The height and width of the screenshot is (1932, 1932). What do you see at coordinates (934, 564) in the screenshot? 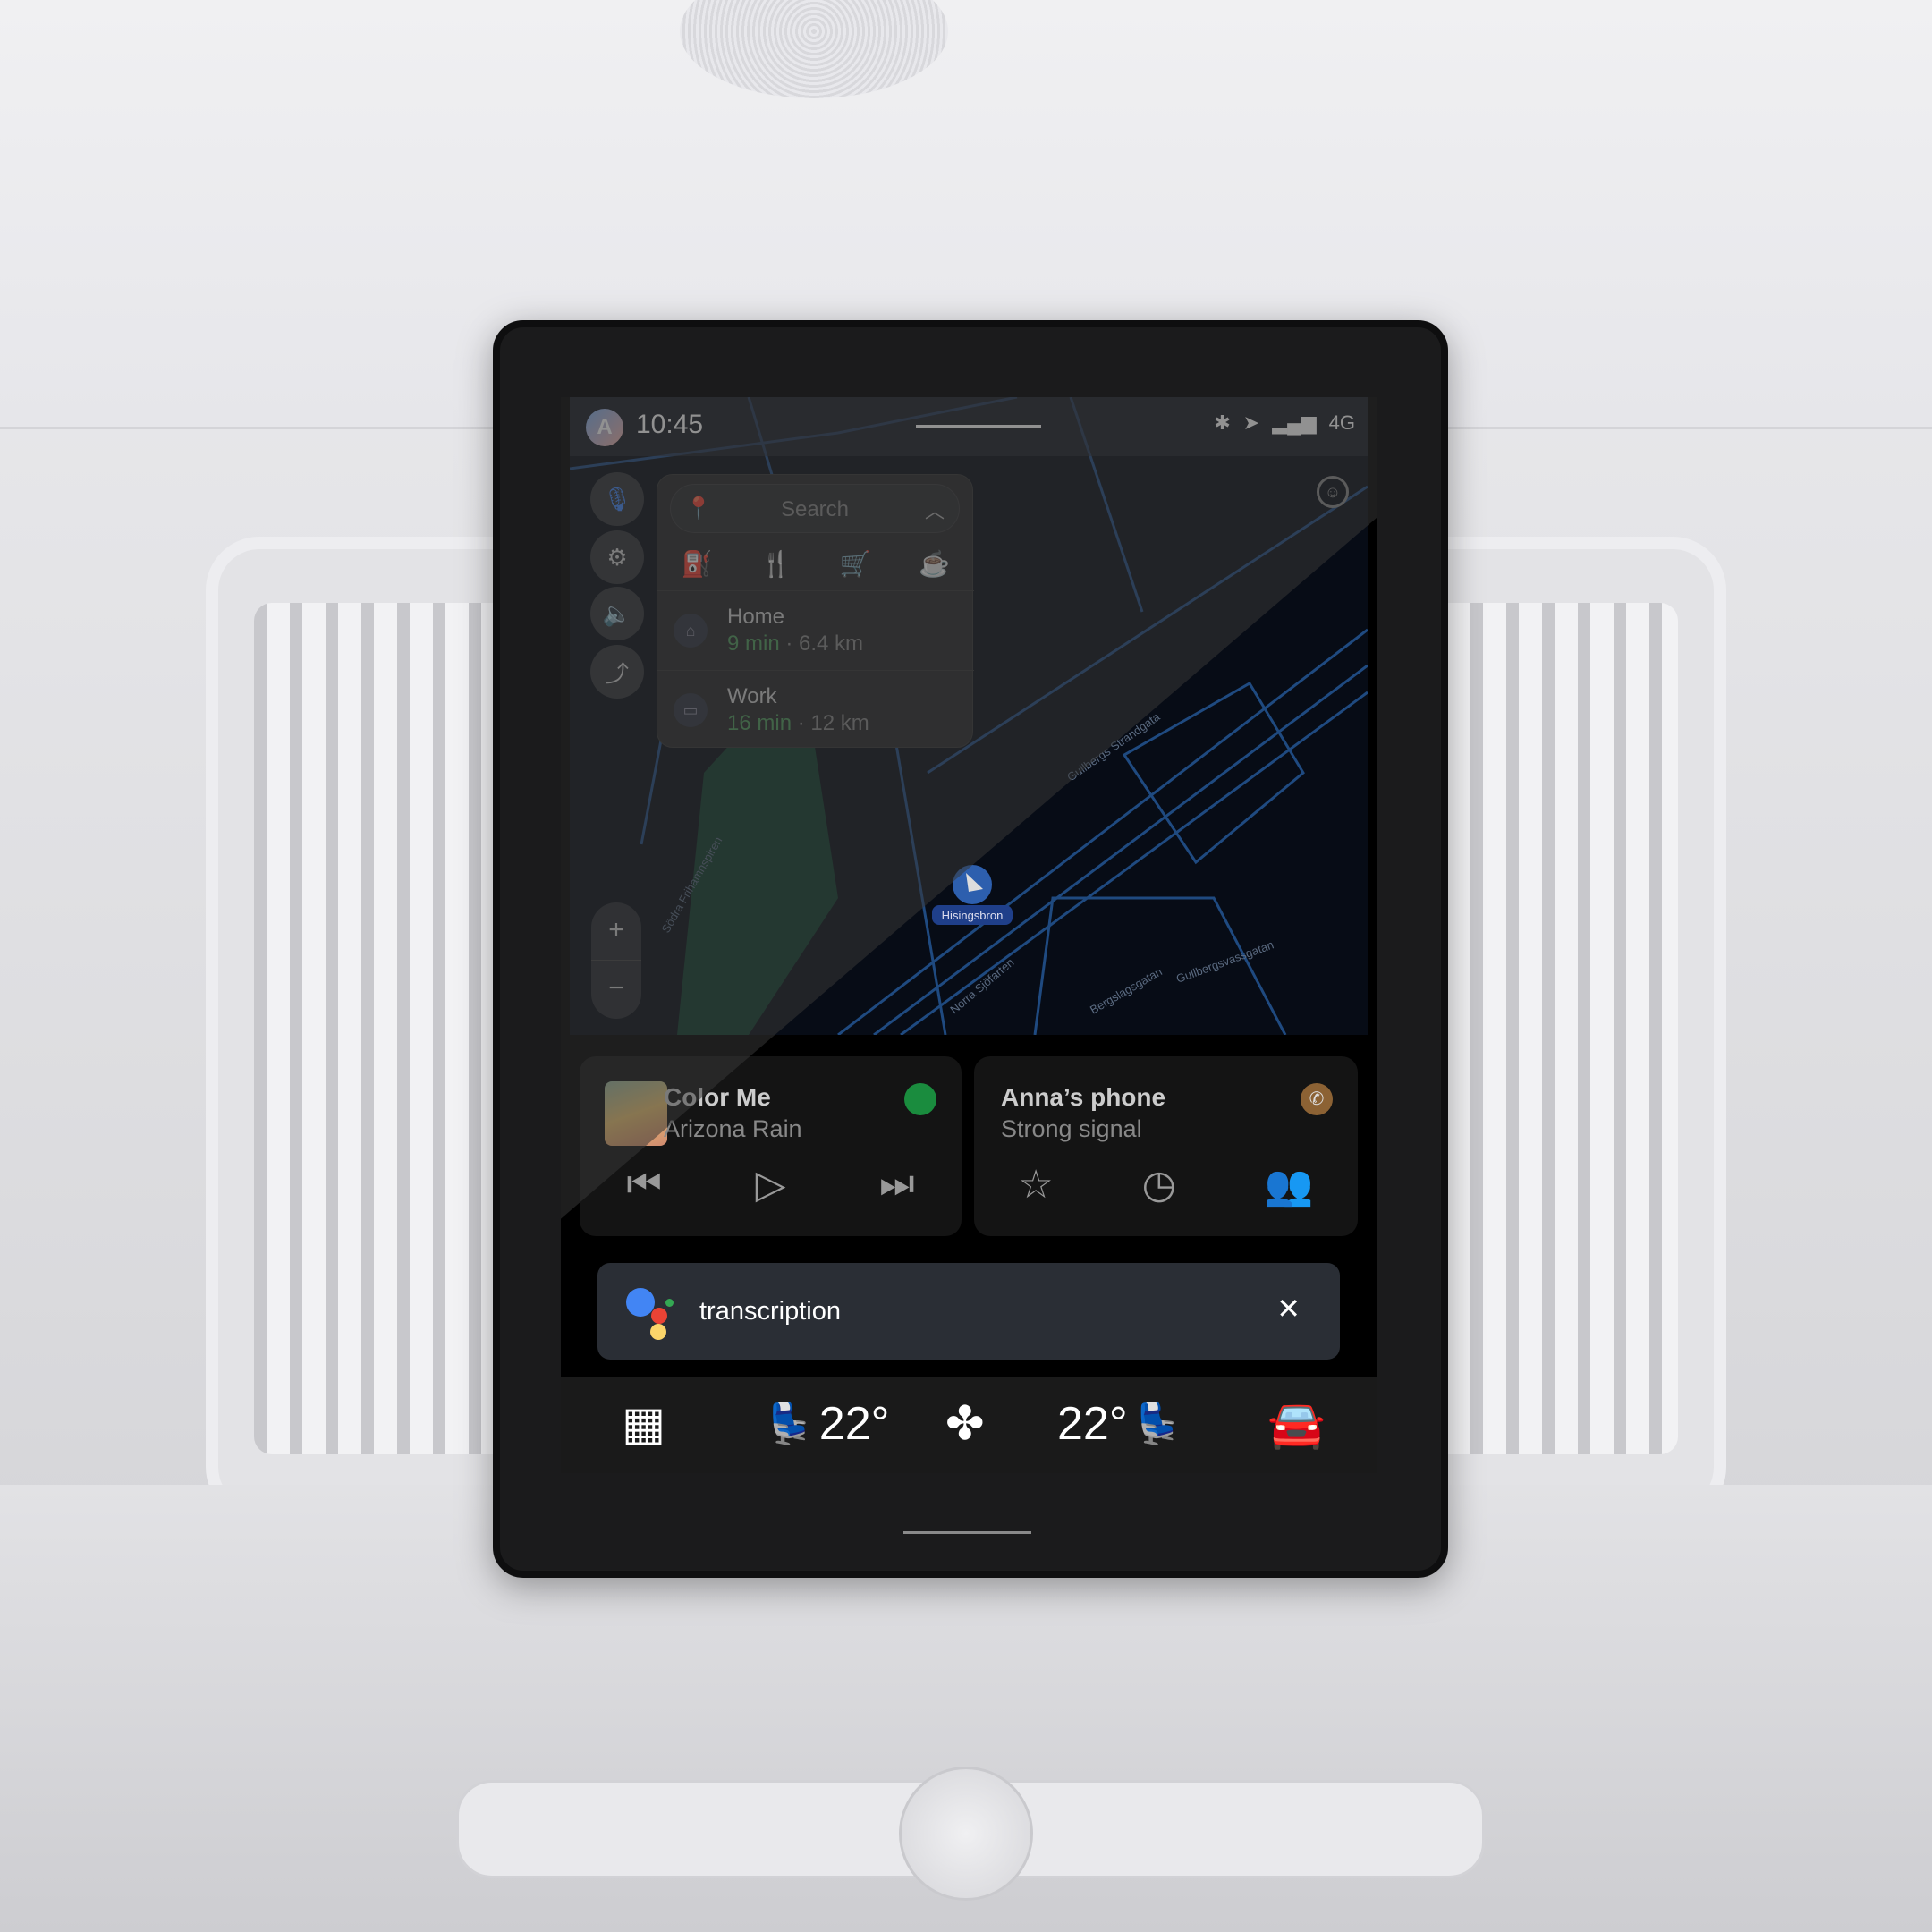
I see `coffee-icon: ☕` at bounding box center [934, 564].